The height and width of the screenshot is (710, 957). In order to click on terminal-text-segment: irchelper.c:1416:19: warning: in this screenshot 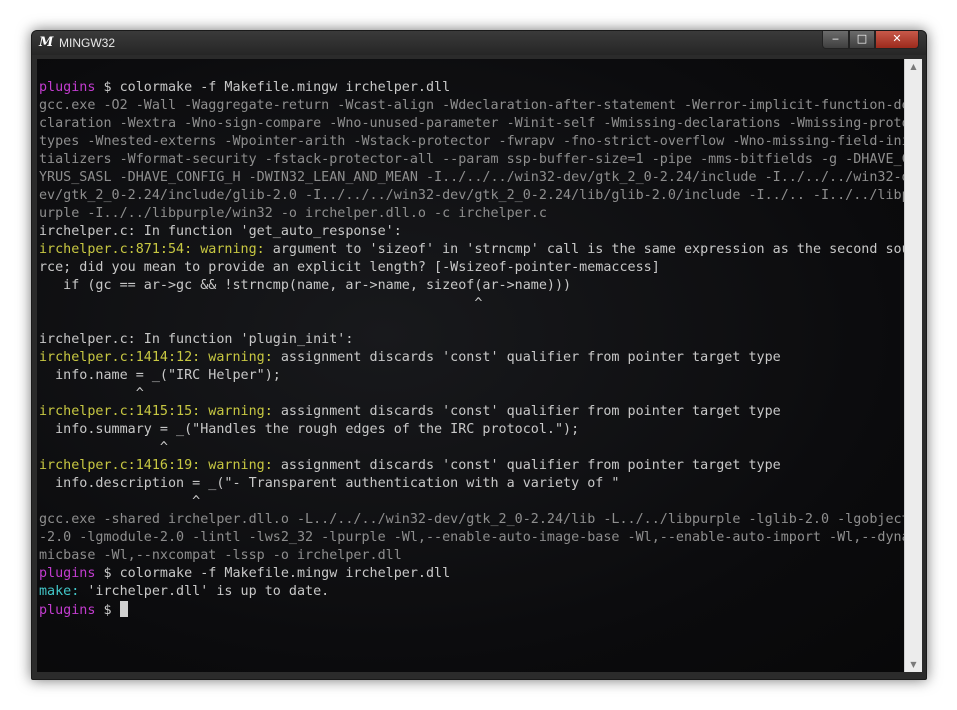, I will do `click(156, 465)`.